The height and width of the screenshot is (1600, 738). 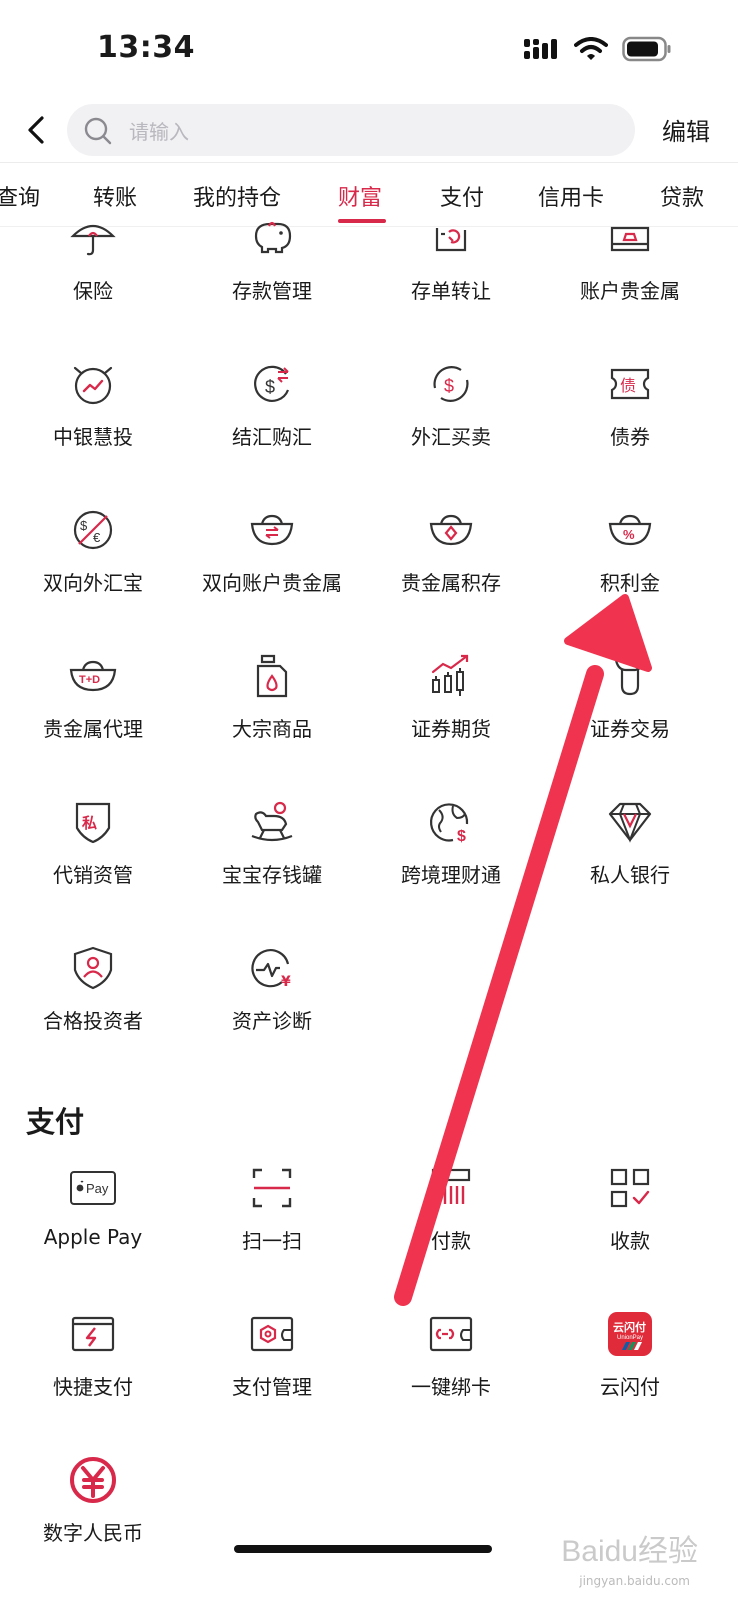 What do you see at coordinates (159, 132) in the screenshot?
I see `search-placeholder: 请输入` at bounding box center [159, 132].